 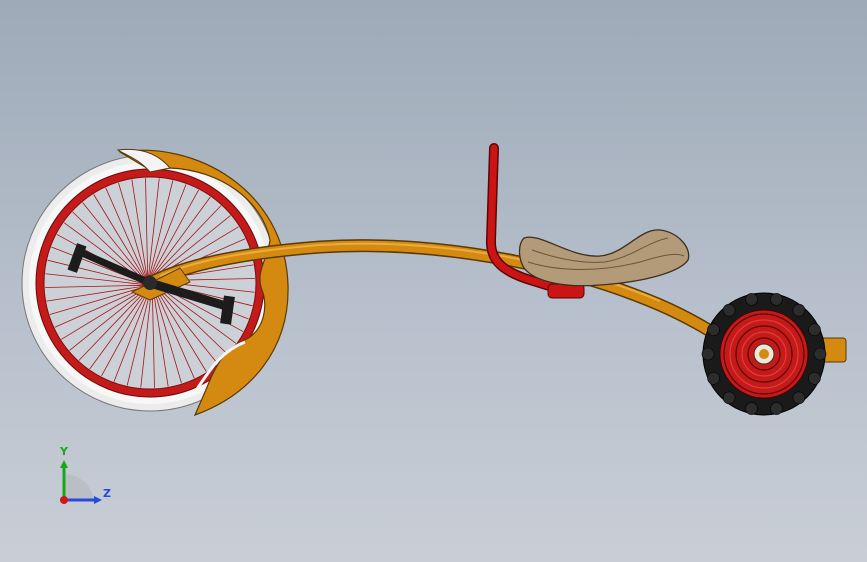 I want to click on rear-wheel, so click(x=764, y=354).